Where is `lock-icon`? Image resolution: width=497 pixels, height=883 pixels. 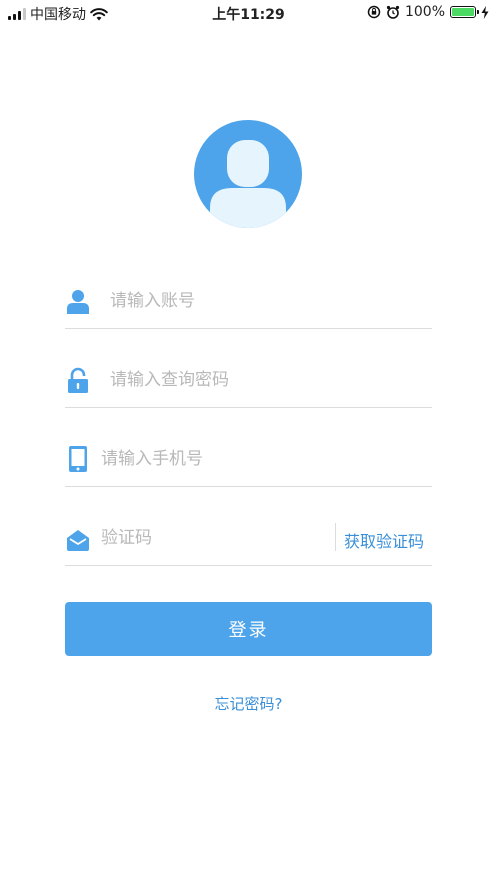 lock-icon is located at coordinates (78, 380).